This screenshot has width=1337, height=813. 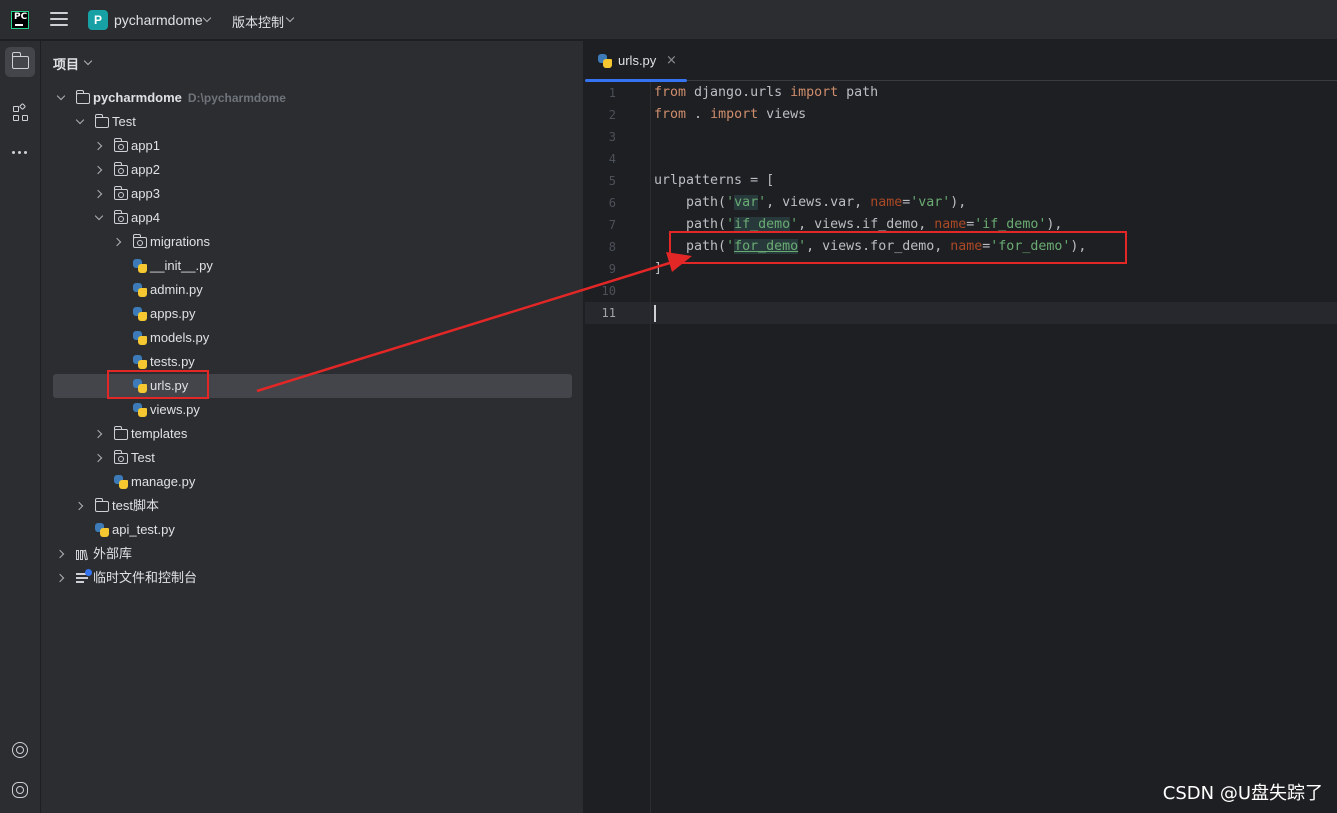 What do you see at coordinates (158, 20) in the screenshot?
I see `project-switcher: pycharmdome` at bounding box center [158, 20].